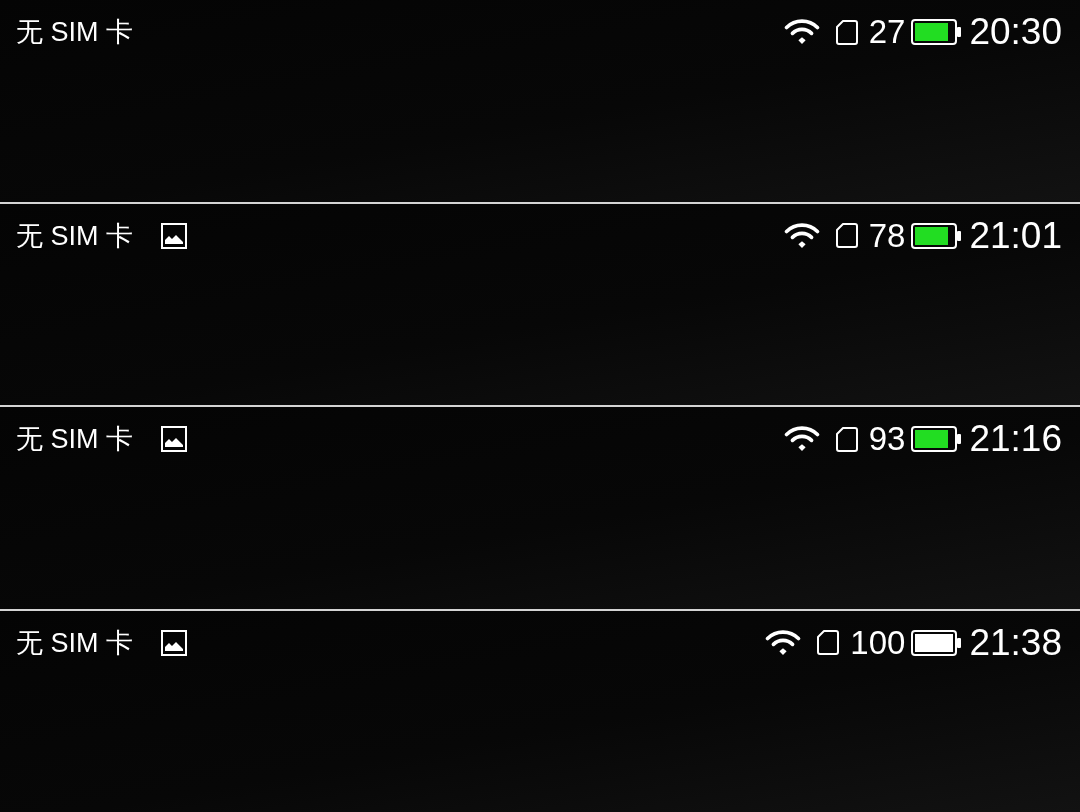  What do you see at coordinates (878, 642) in the screenshot?
I see `battery-percentage: 100` at bounding box center [878, 642].